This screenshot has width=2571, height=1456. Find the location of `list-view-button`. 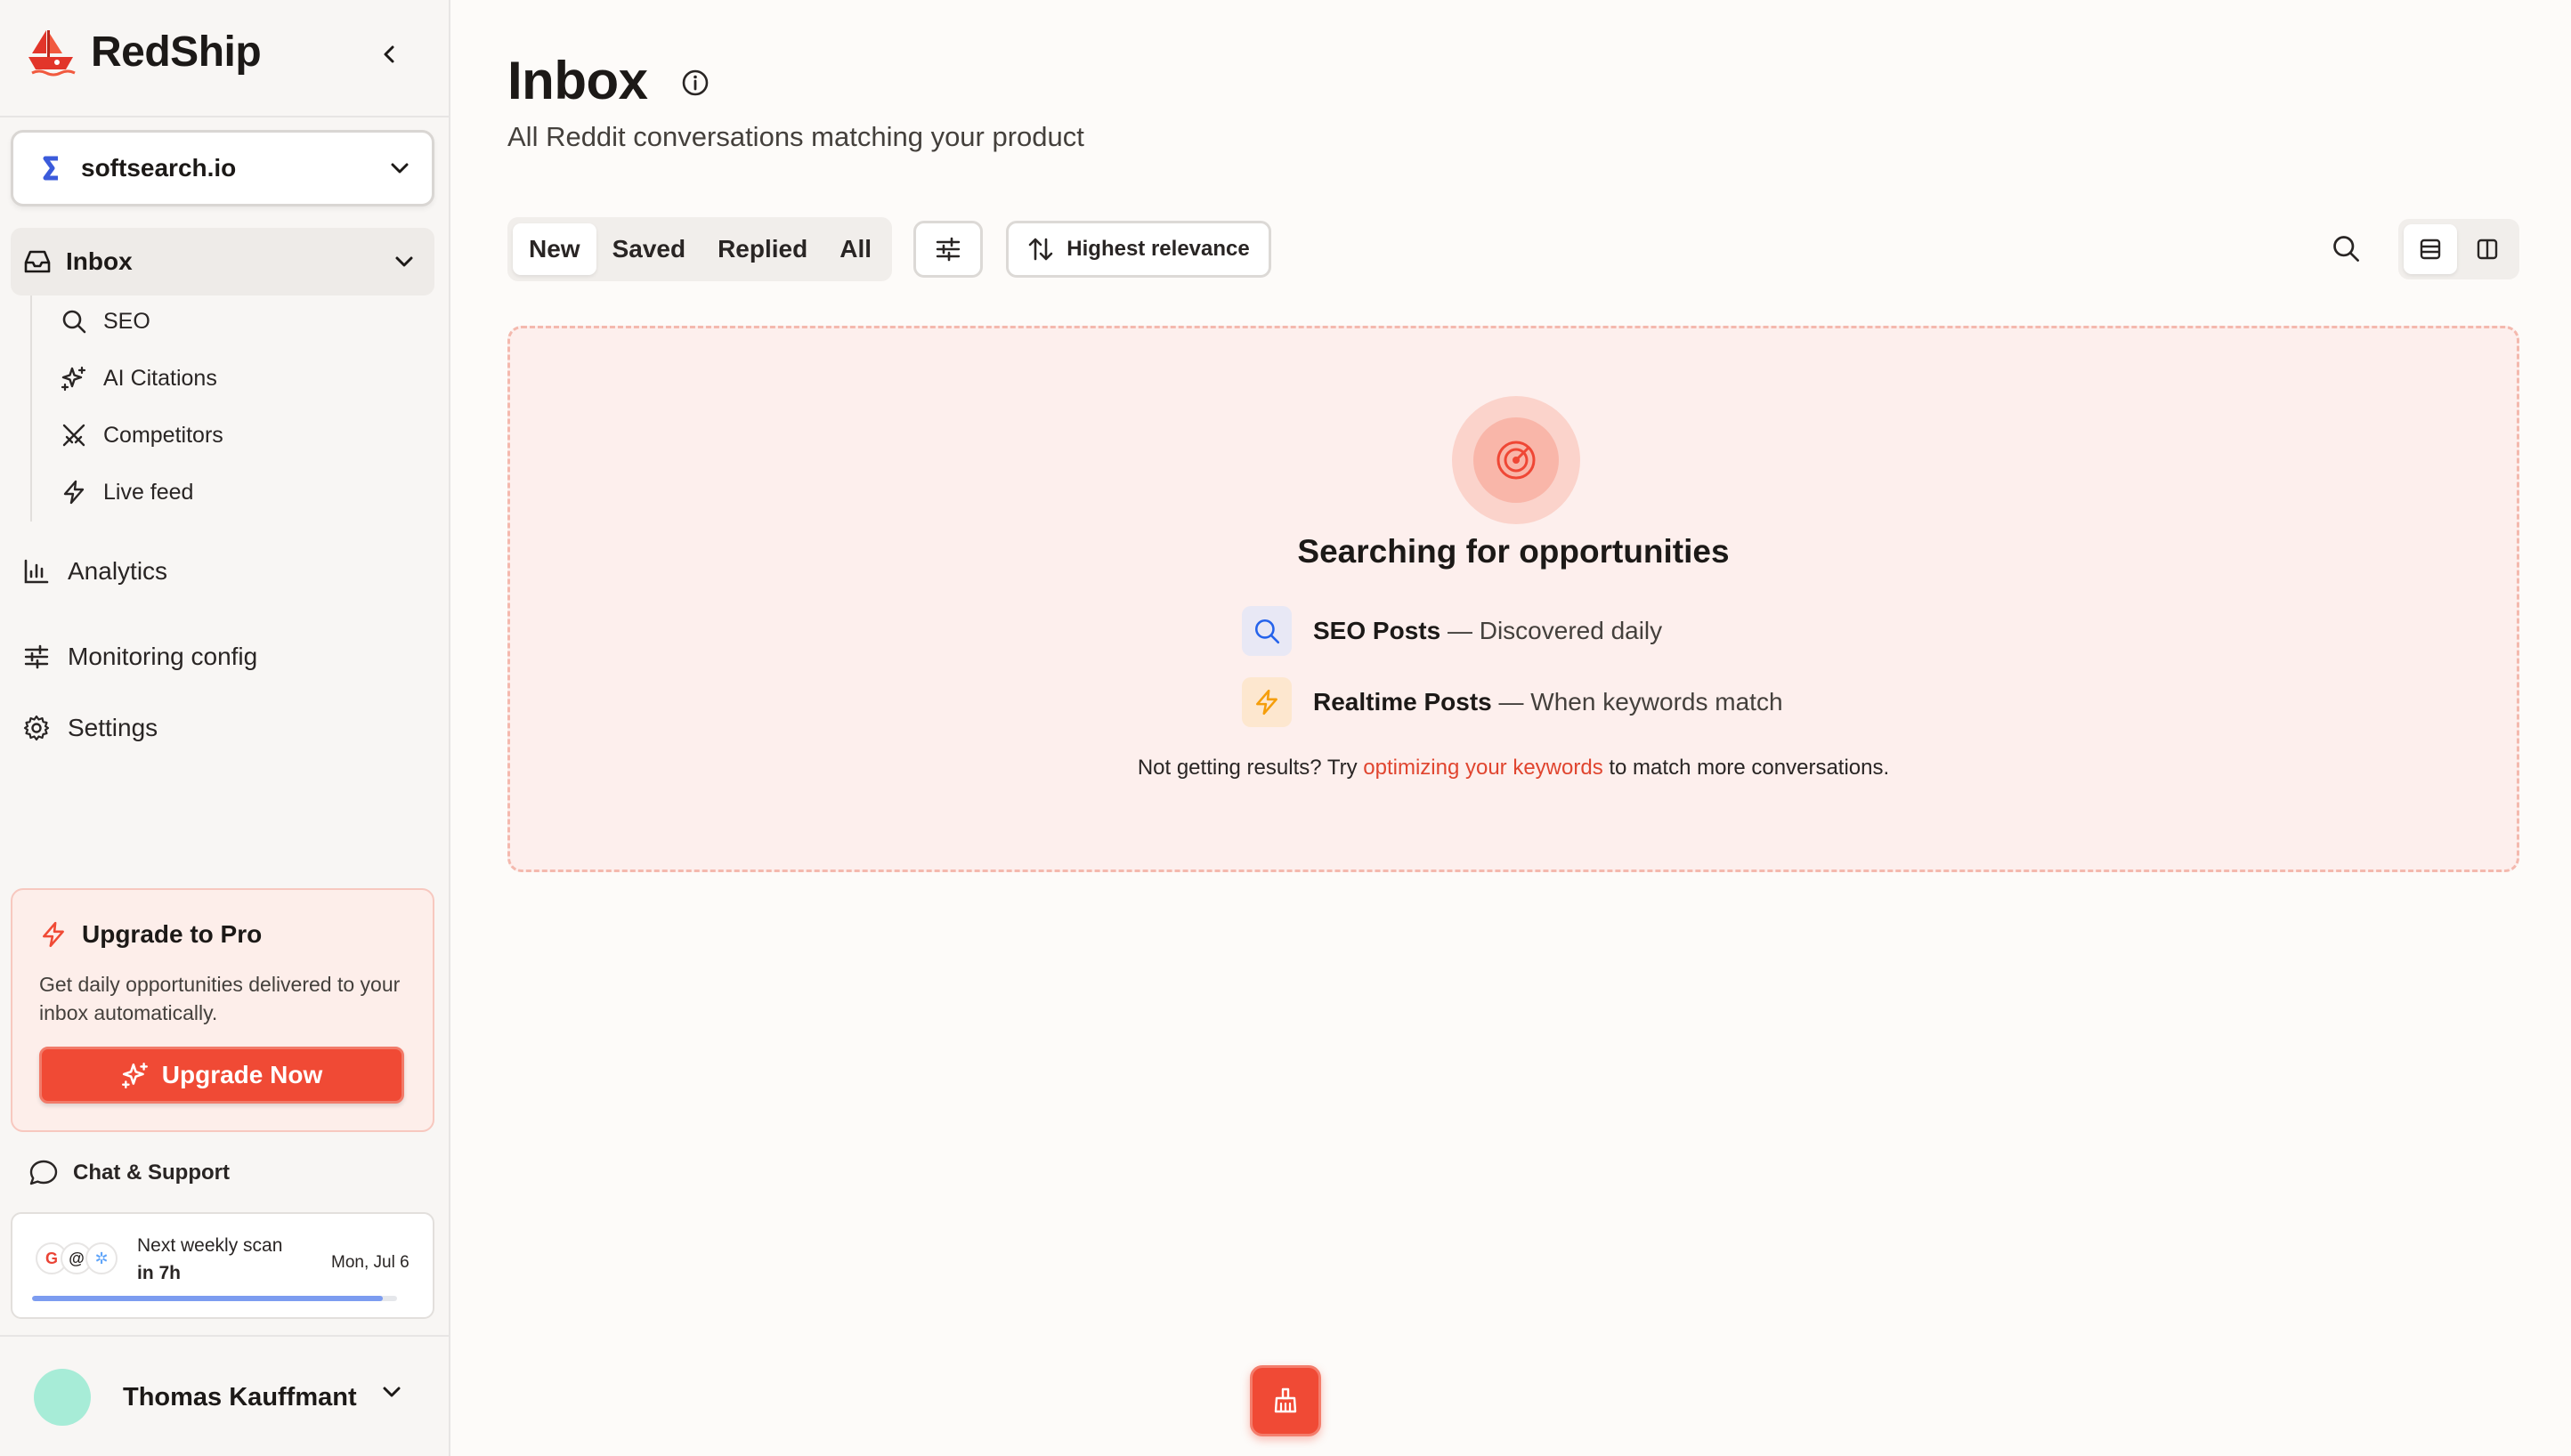

list-view-button is located at coordinates (2430, 249).